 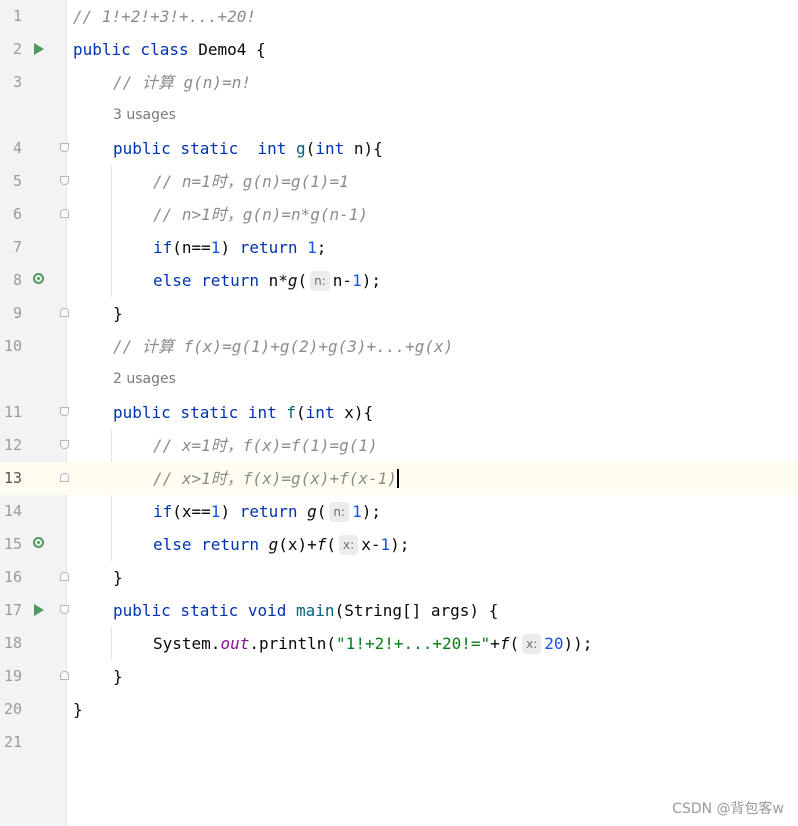 What do you see at coordinates (187, 643) in the screenshot?
I see `expr: System.` at bounding box center [187, 643].